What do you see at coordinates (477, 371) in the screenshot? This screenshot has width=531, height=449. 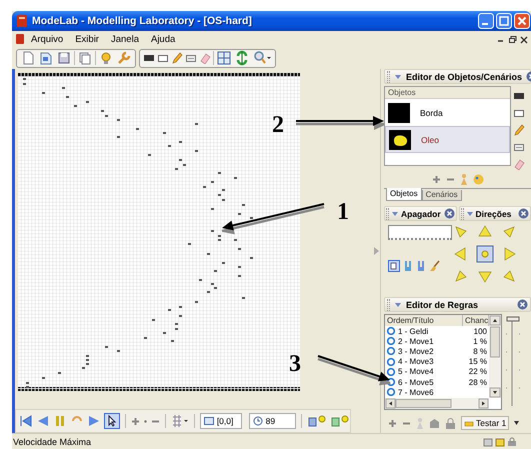 I see `rule-chance: 22 %` at bounding box center [477, 371].